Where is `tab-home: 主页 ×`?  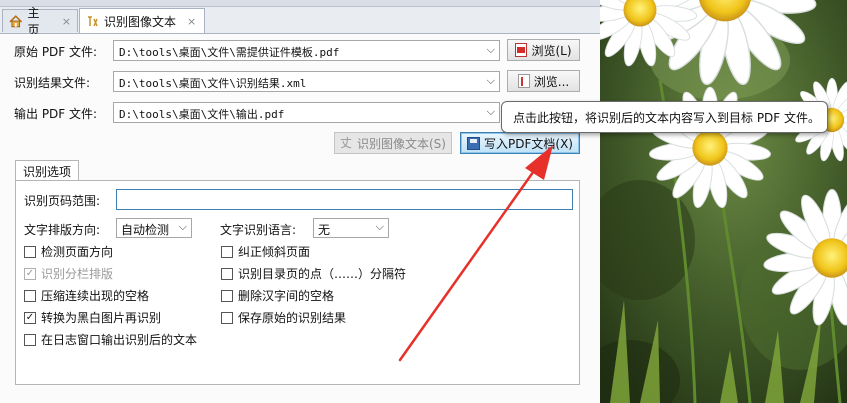
tab-home: 主页 × is located at coordinates (40, 21).